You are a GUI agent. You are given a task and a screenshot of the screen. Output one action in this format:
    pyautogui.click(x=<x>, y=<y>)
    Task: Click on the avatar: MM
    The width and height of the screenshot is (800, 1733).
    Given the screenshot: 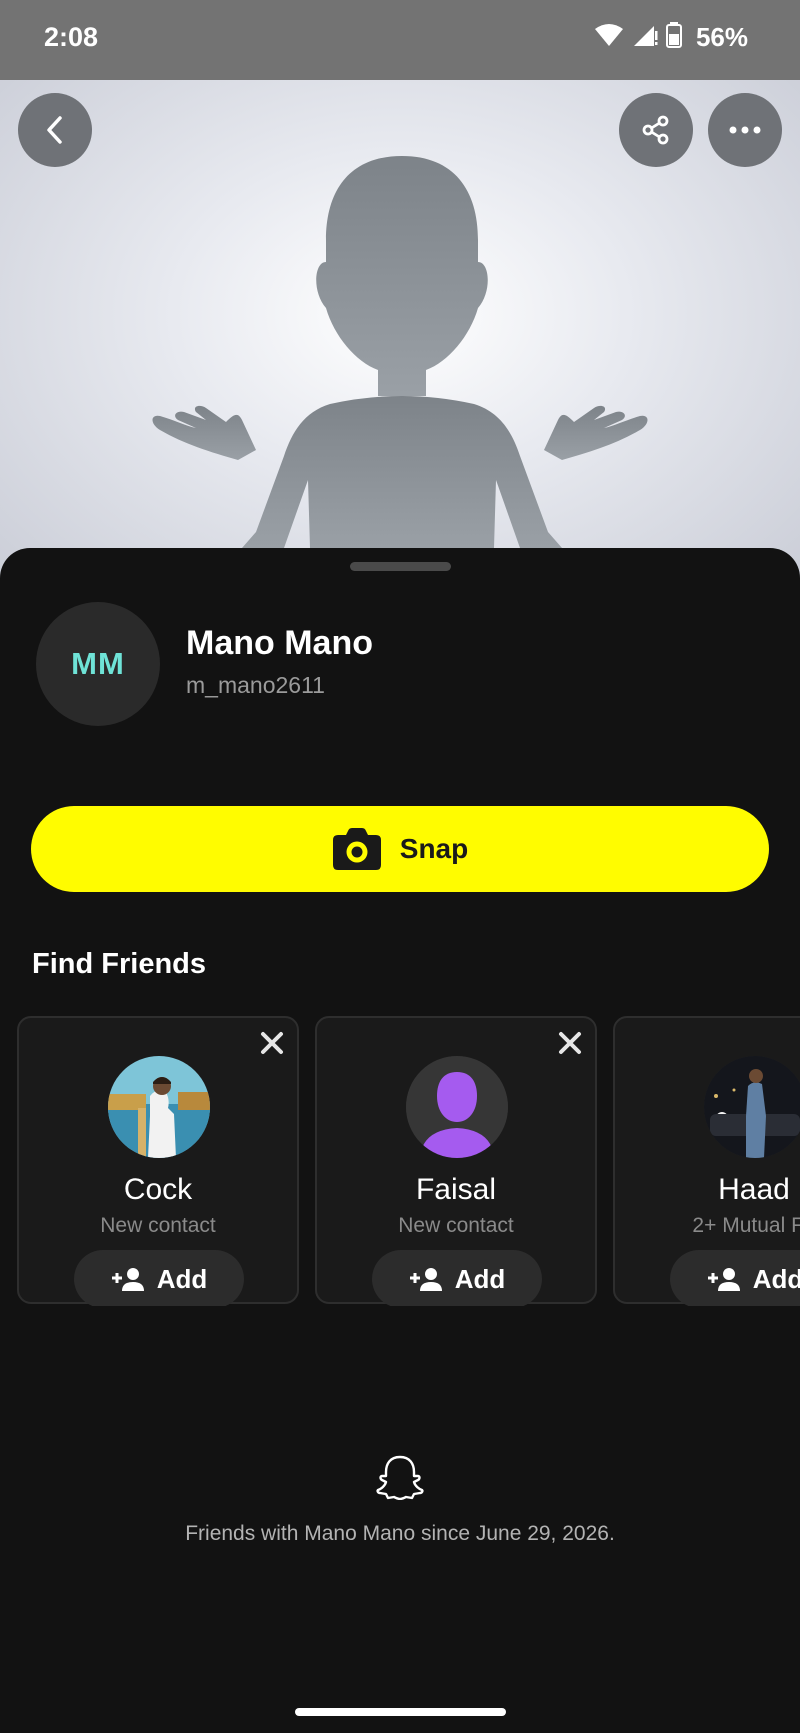 What is the action you would take?
    pyautogui.click(x=98, y=664)
    